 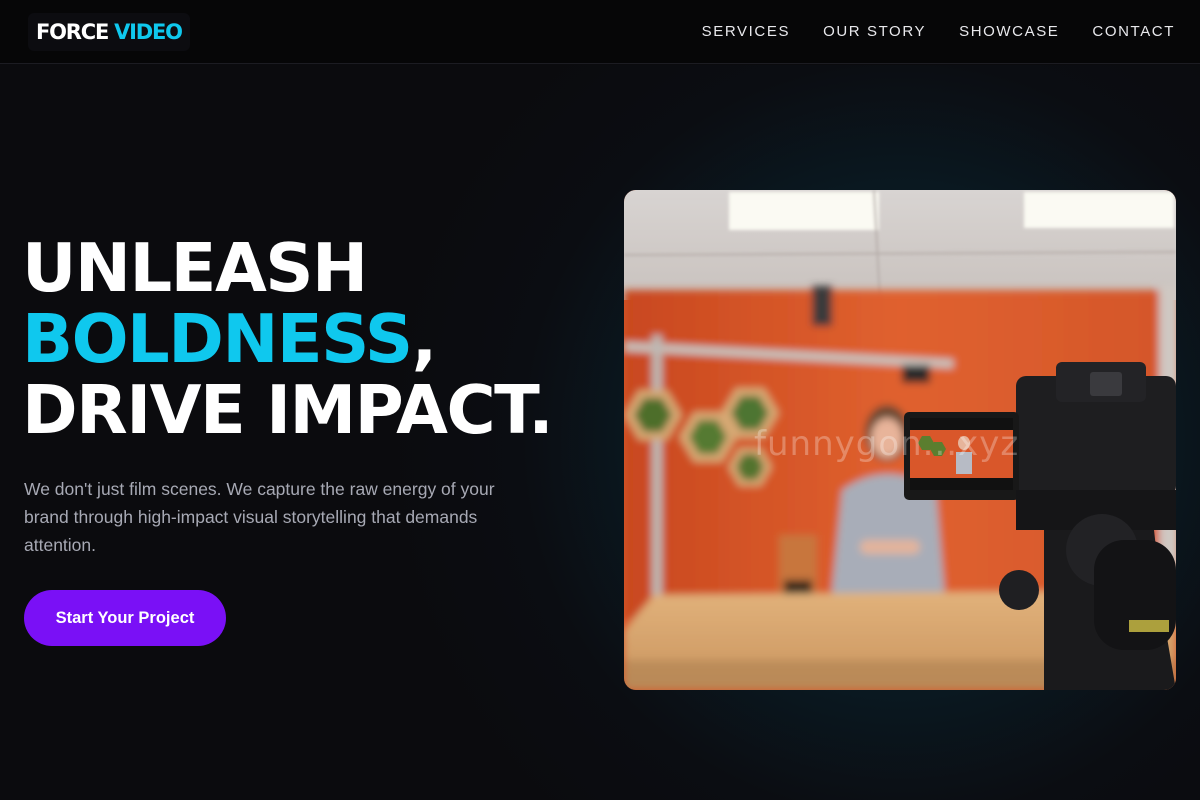 What do you see at coordinates (1133, 32) in the screenshot?
I see `nav-link-contact: CONTACT` at bounding box center [1133, 32].